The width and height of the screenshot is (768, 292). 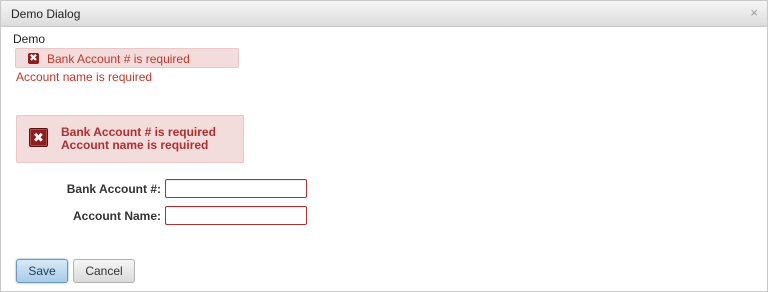 What do you see at coordinates (84, 77) in the screenshot?
I see `standalone-error-text: Account name is required` at bounding box center [84, 77].